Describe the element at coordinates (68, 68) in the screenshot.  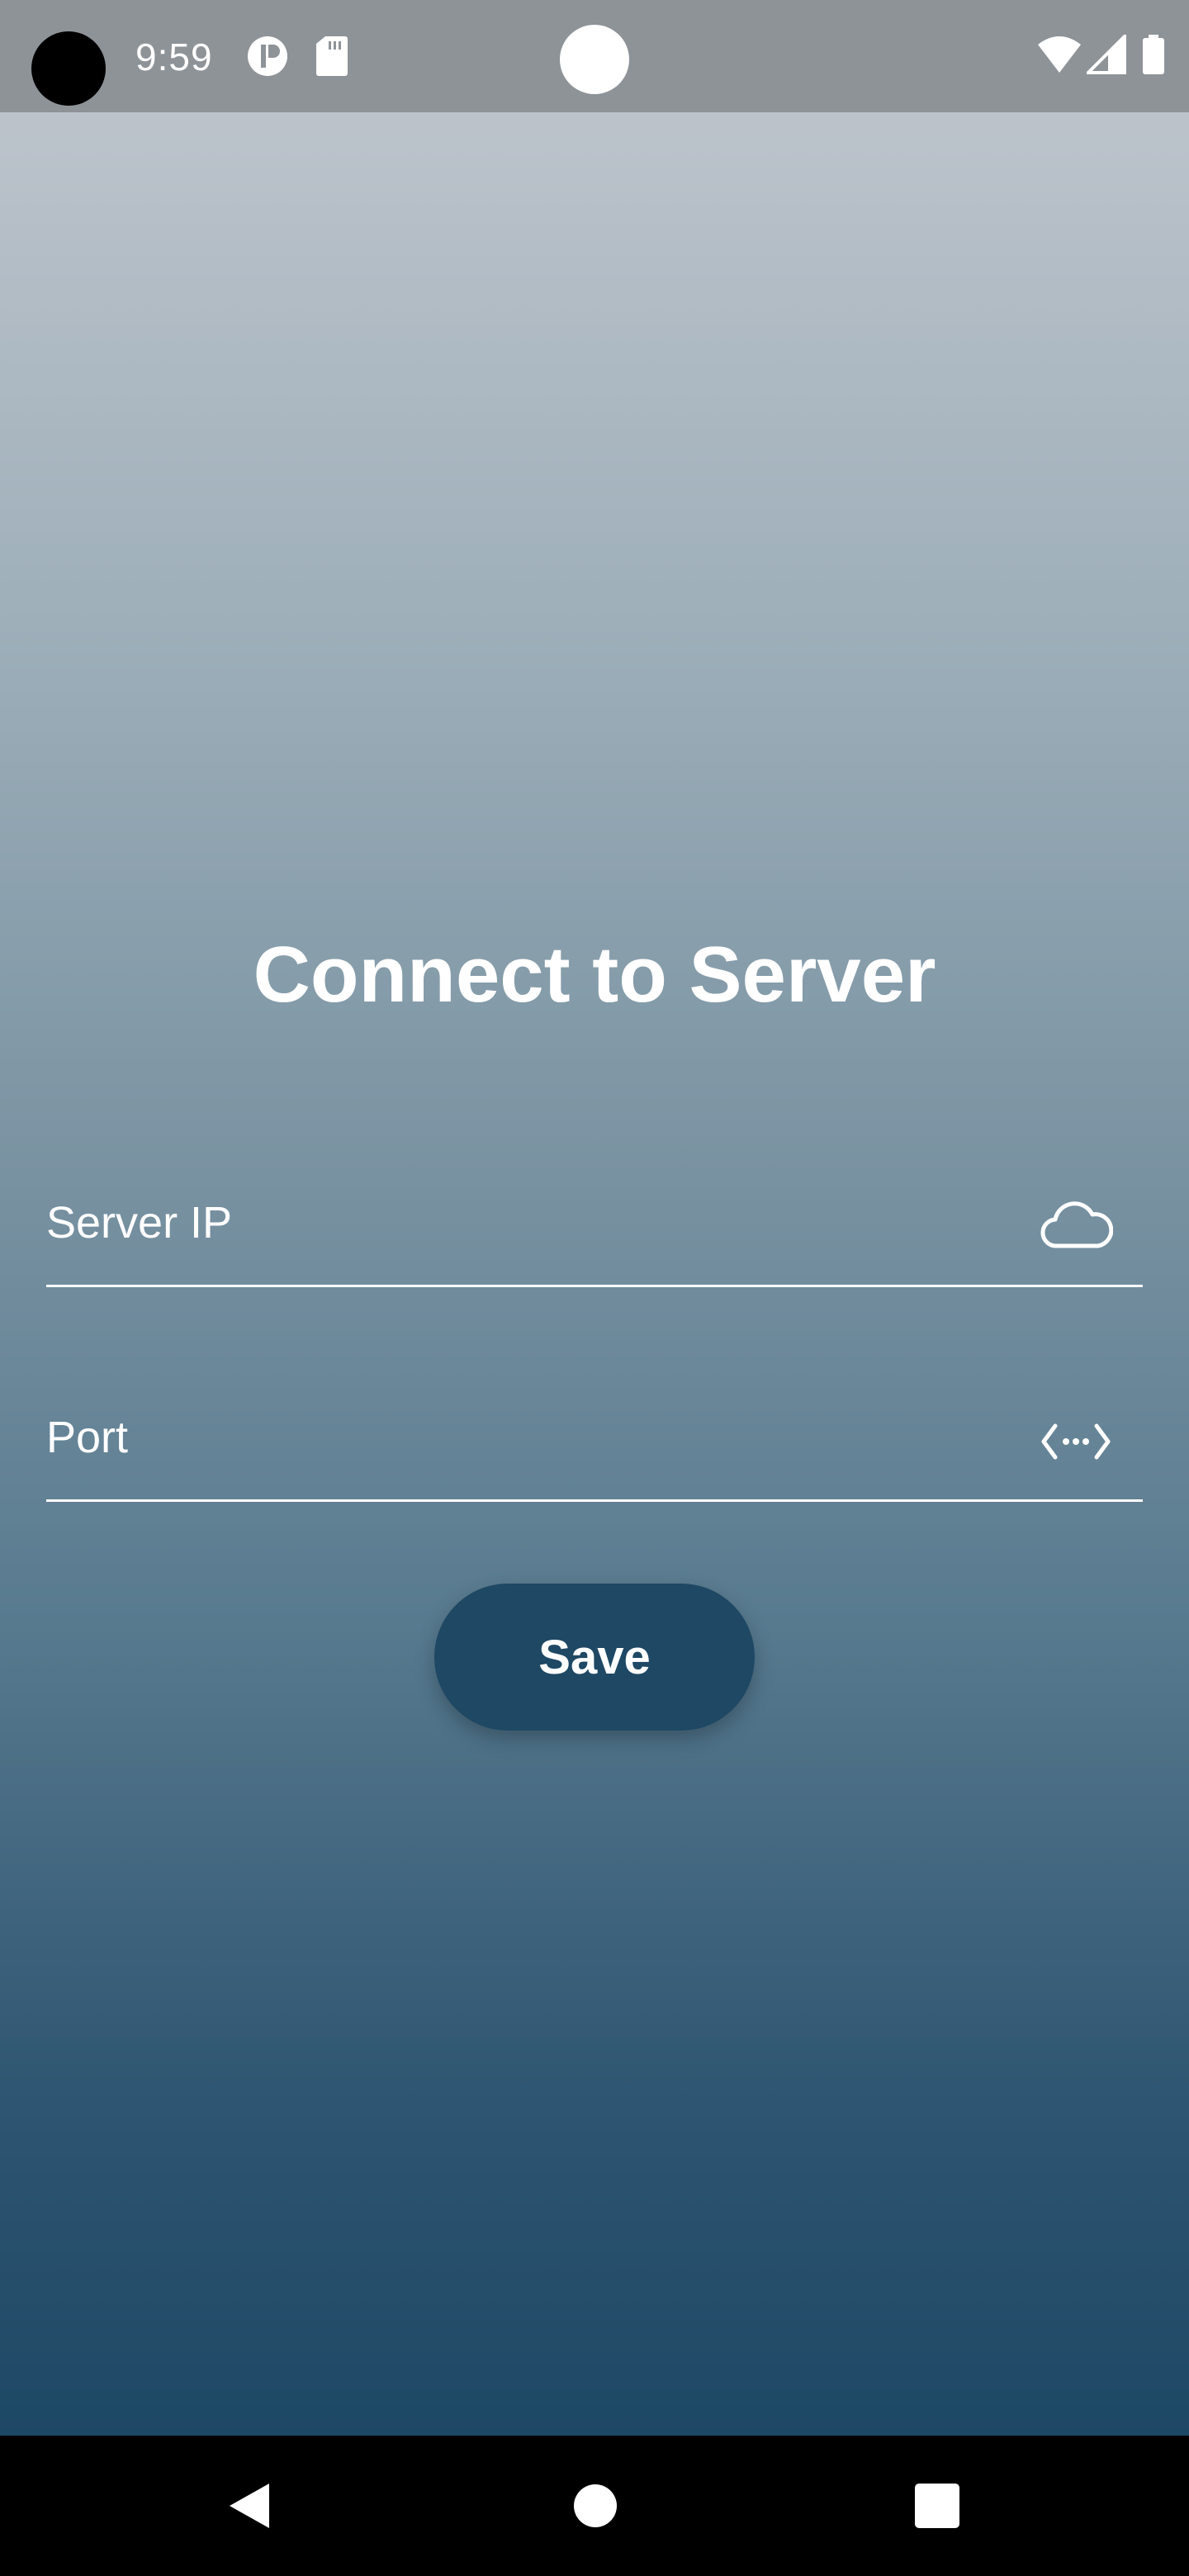
I see `camera-hole` at that location.